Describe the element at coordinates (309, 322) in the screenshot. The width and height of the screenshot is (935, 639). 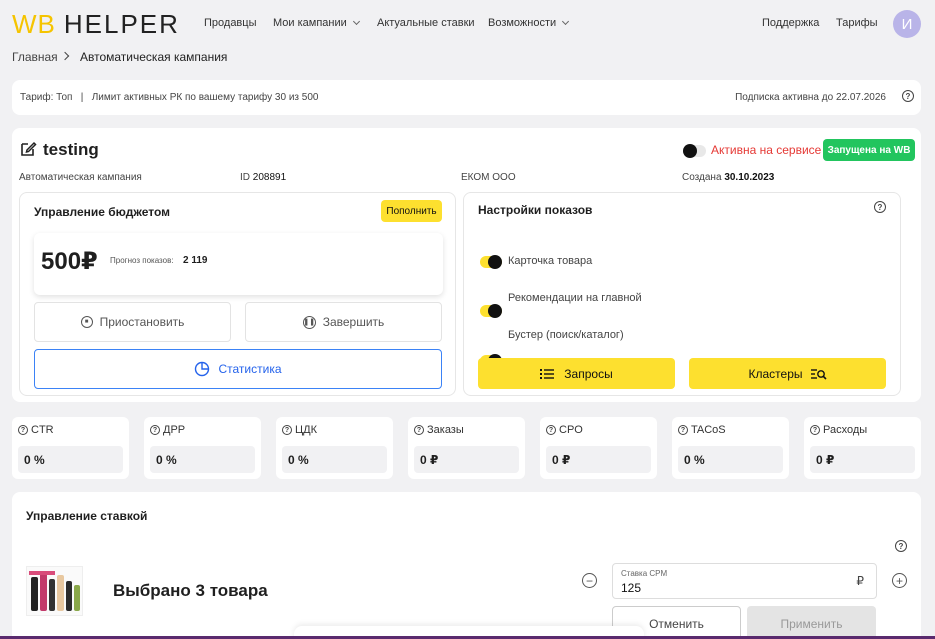
I see `pause-icon: ❚❚` at that location.